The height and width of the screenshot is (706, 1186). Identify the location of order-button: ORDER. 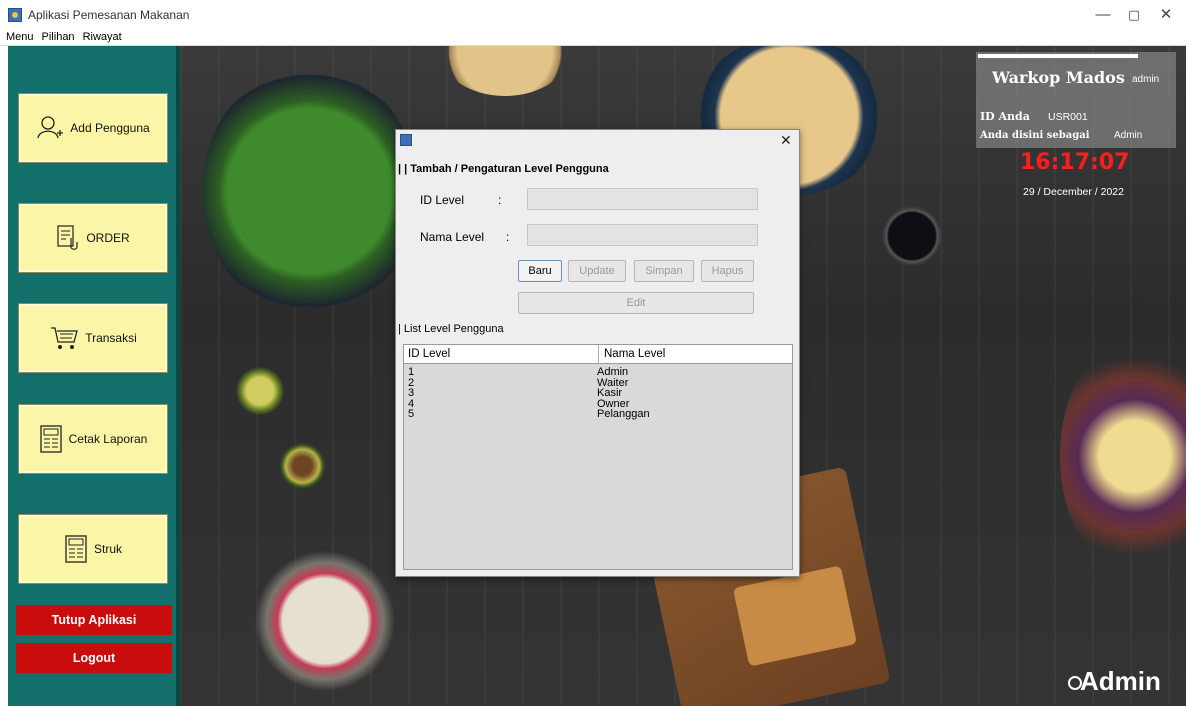
(93, 238).